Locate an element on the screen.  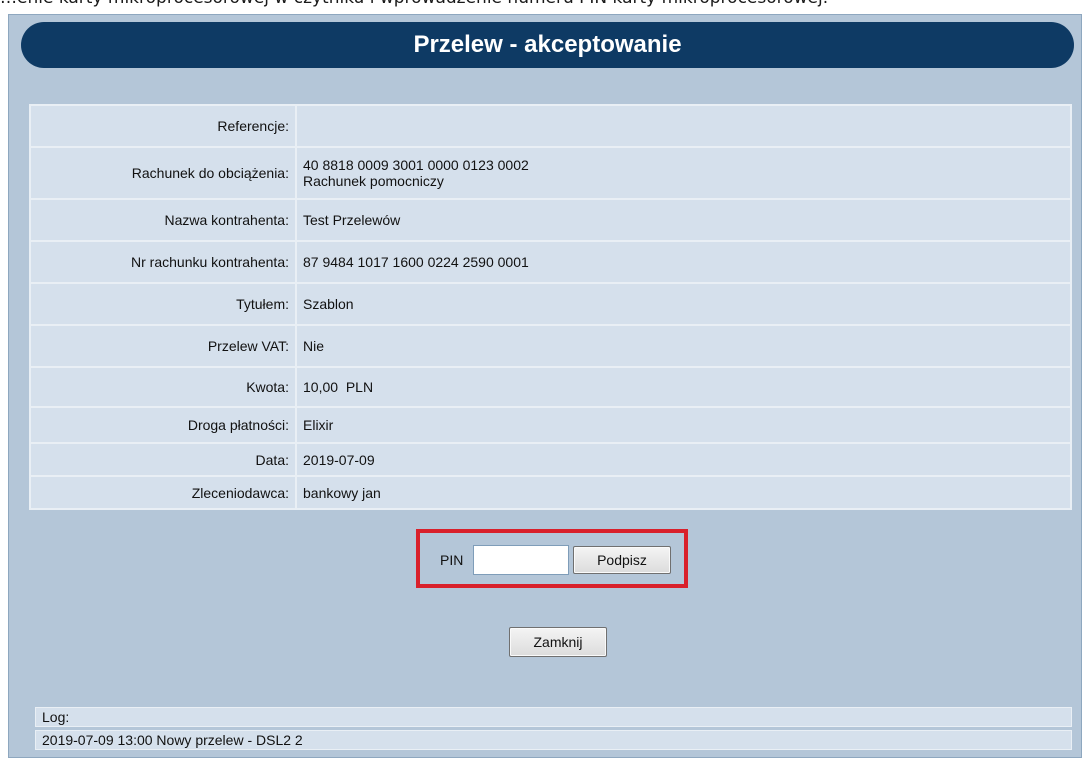
row-value: Szablon is located at coordinates (683, 304).